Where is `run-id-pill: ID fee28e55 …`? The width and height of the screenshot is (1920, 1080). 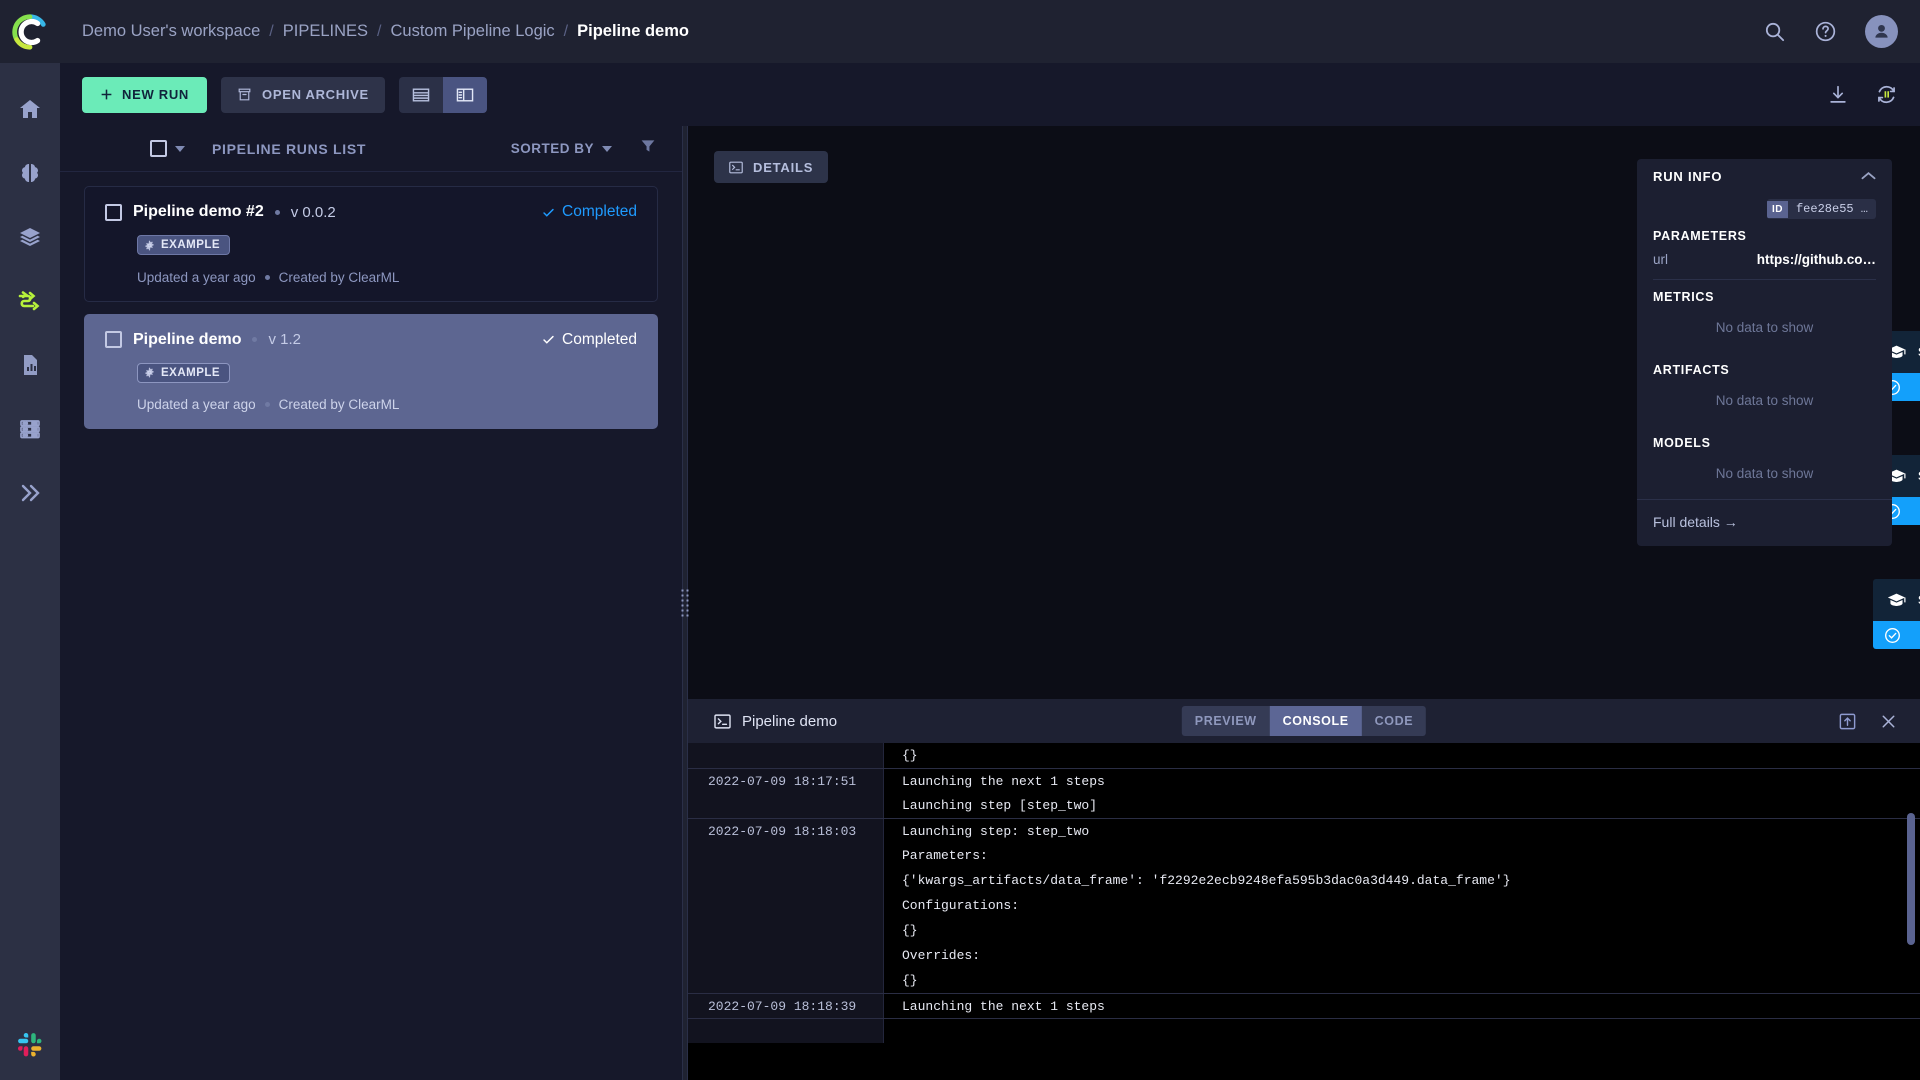
run-id-pill: ID fee28e55 … is located at coordinates (1821, 209).